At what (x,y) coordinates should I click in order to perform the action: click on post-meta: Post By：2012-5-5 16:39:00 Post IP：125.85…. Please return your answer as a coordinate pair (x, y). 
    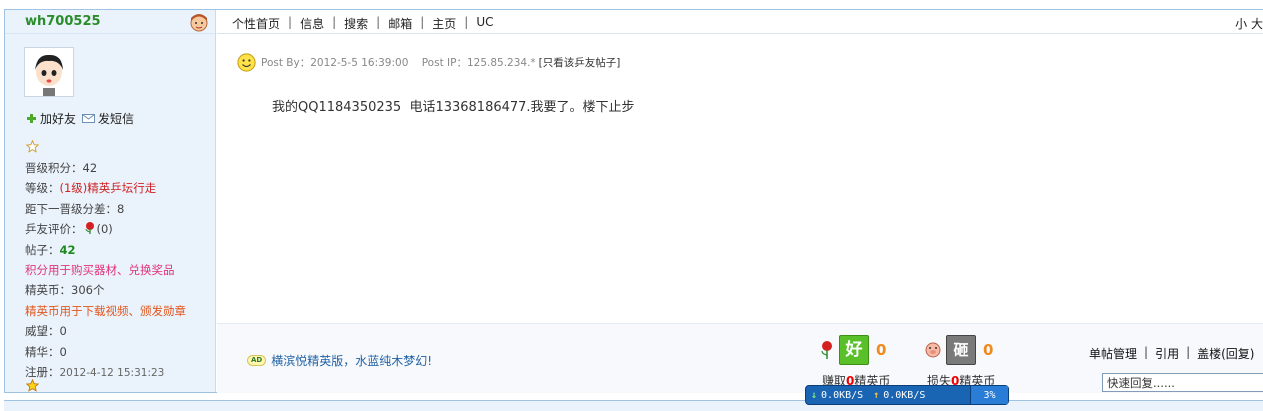
    Looking at the image, I should click on (428, 62).